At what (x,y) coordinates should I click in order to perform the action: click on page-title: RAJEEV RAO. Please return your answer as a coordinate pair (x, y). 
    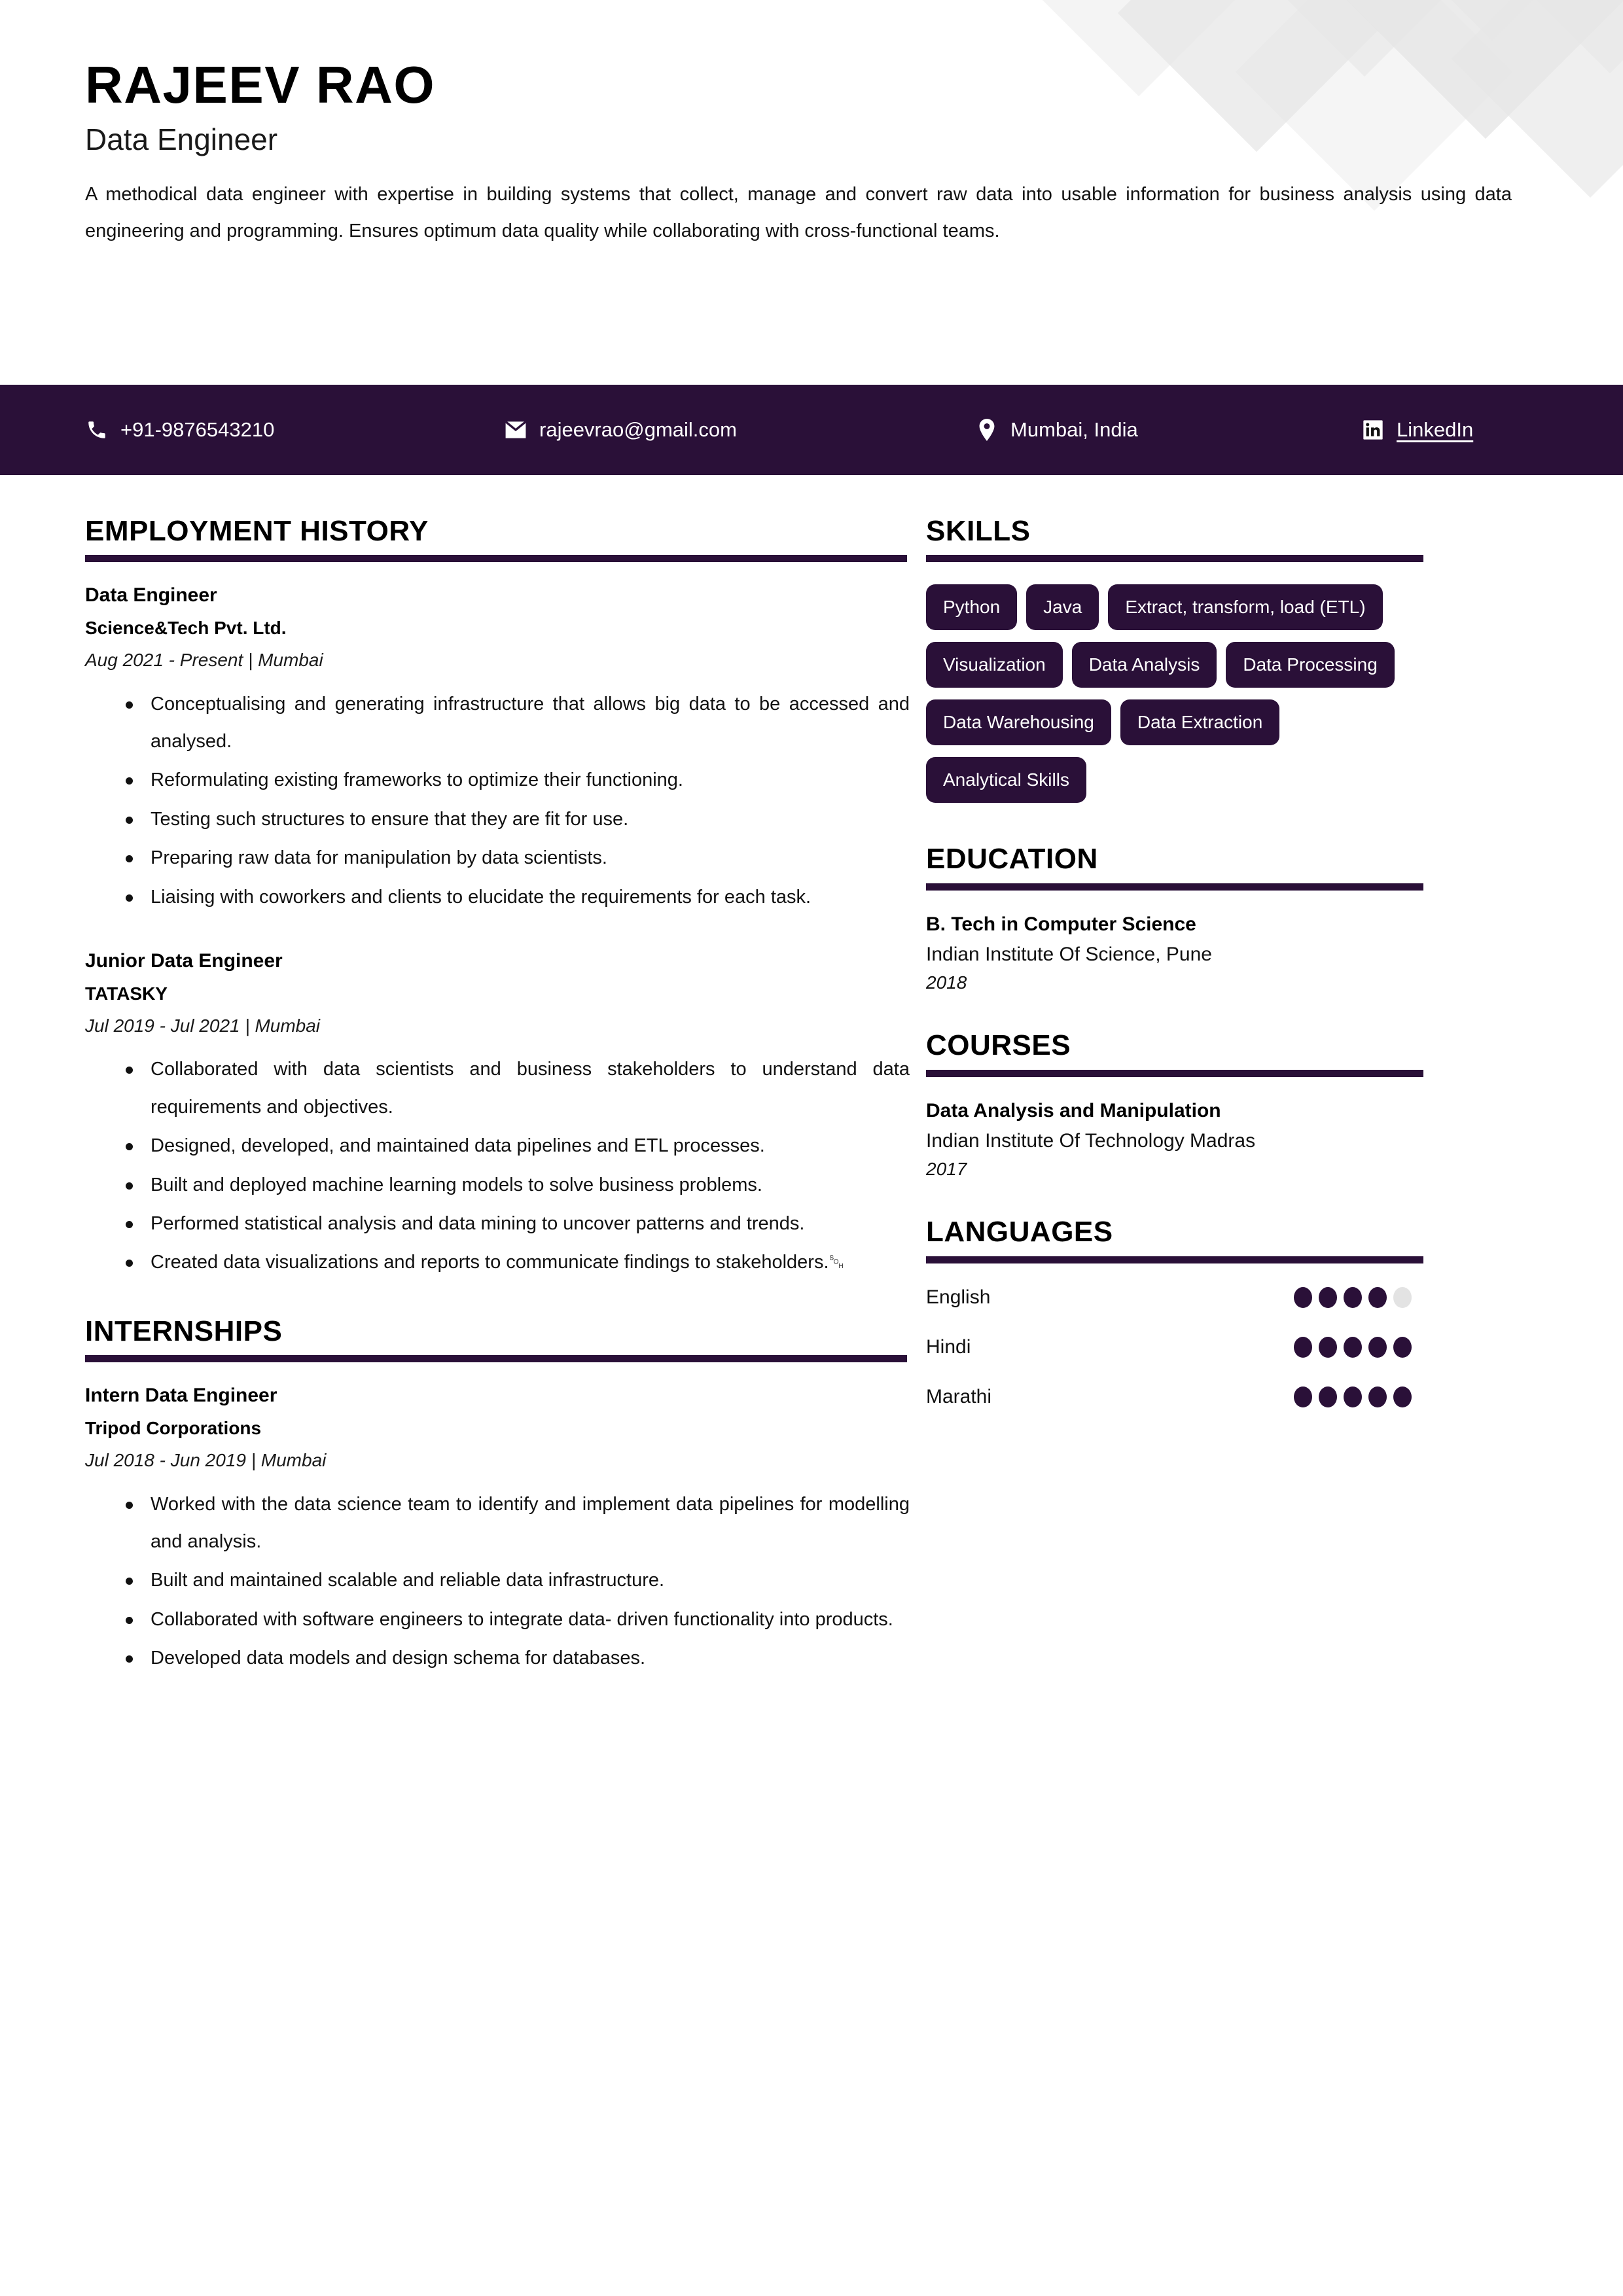
    Looking at the image, I should click on (260, 85).